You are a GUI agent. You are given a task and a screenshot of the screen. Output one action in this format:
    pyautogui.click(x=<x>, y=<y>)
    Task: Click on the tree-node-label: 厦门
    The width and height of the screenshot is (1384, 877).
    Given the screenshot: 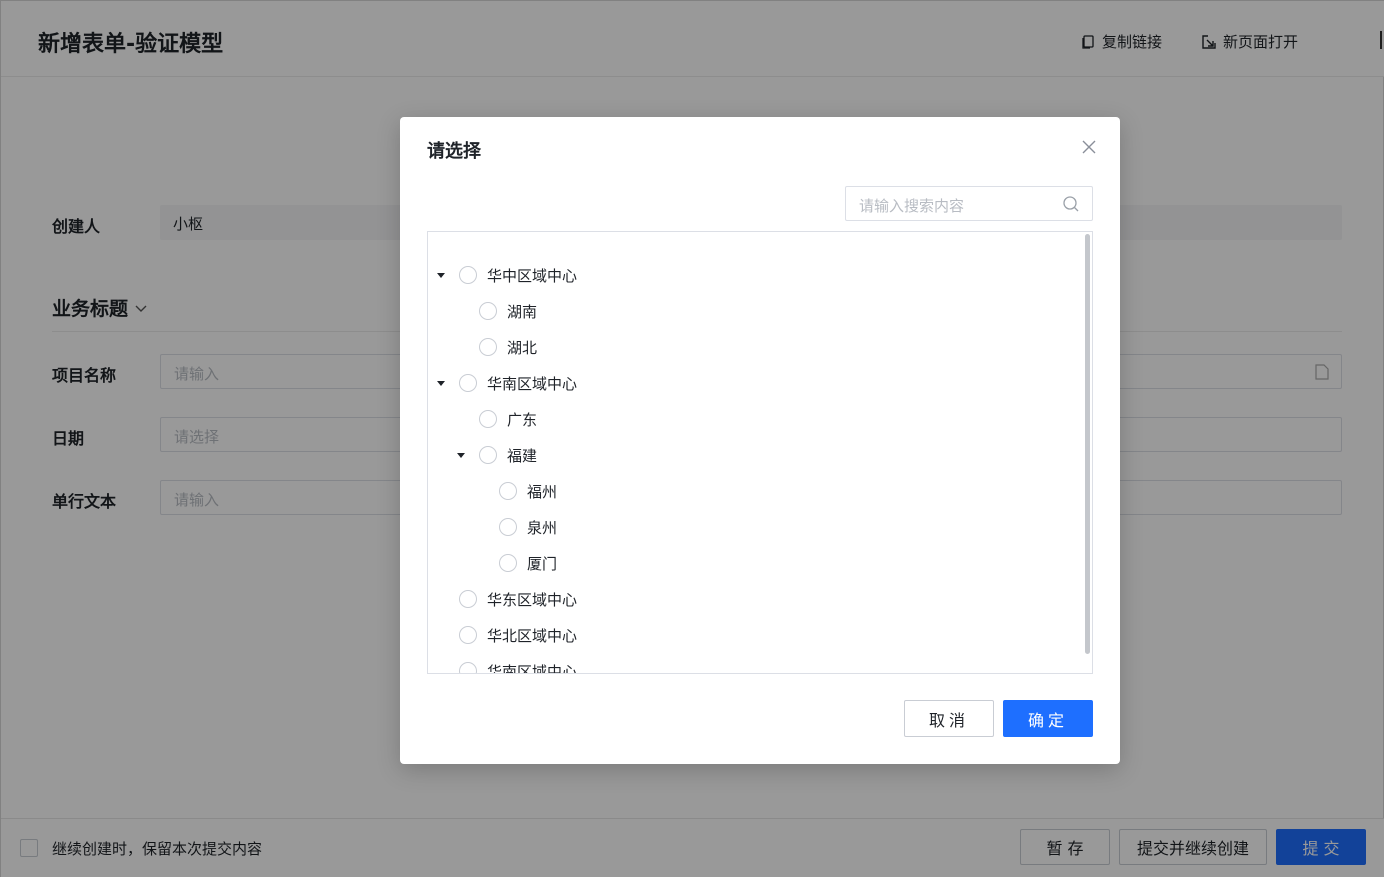 What is the action you would take?
    pyautogui.click(x=542, y=564)
    